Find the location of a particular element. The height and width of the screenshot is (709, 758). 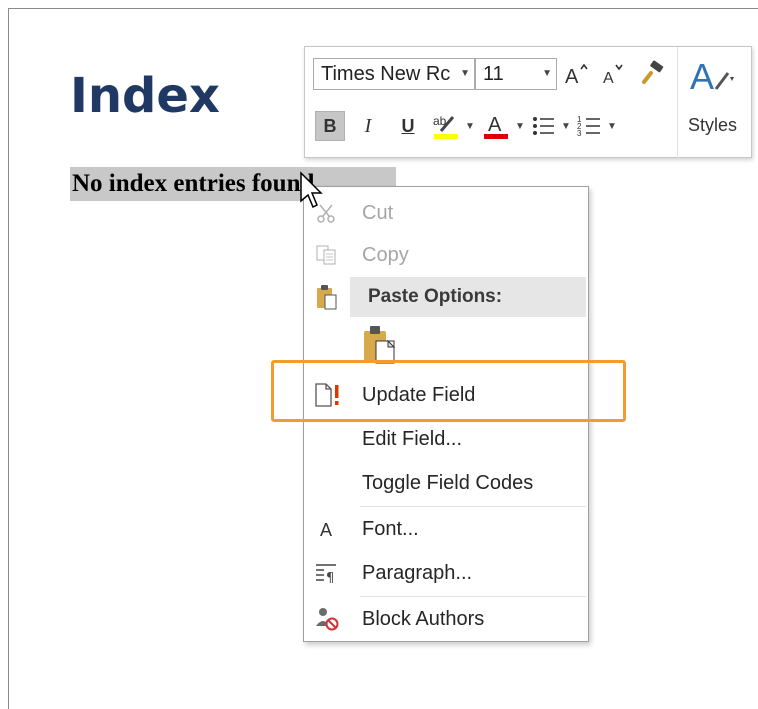

menu-item-block-authors: Block Authors is located at coordinates (446, 619).